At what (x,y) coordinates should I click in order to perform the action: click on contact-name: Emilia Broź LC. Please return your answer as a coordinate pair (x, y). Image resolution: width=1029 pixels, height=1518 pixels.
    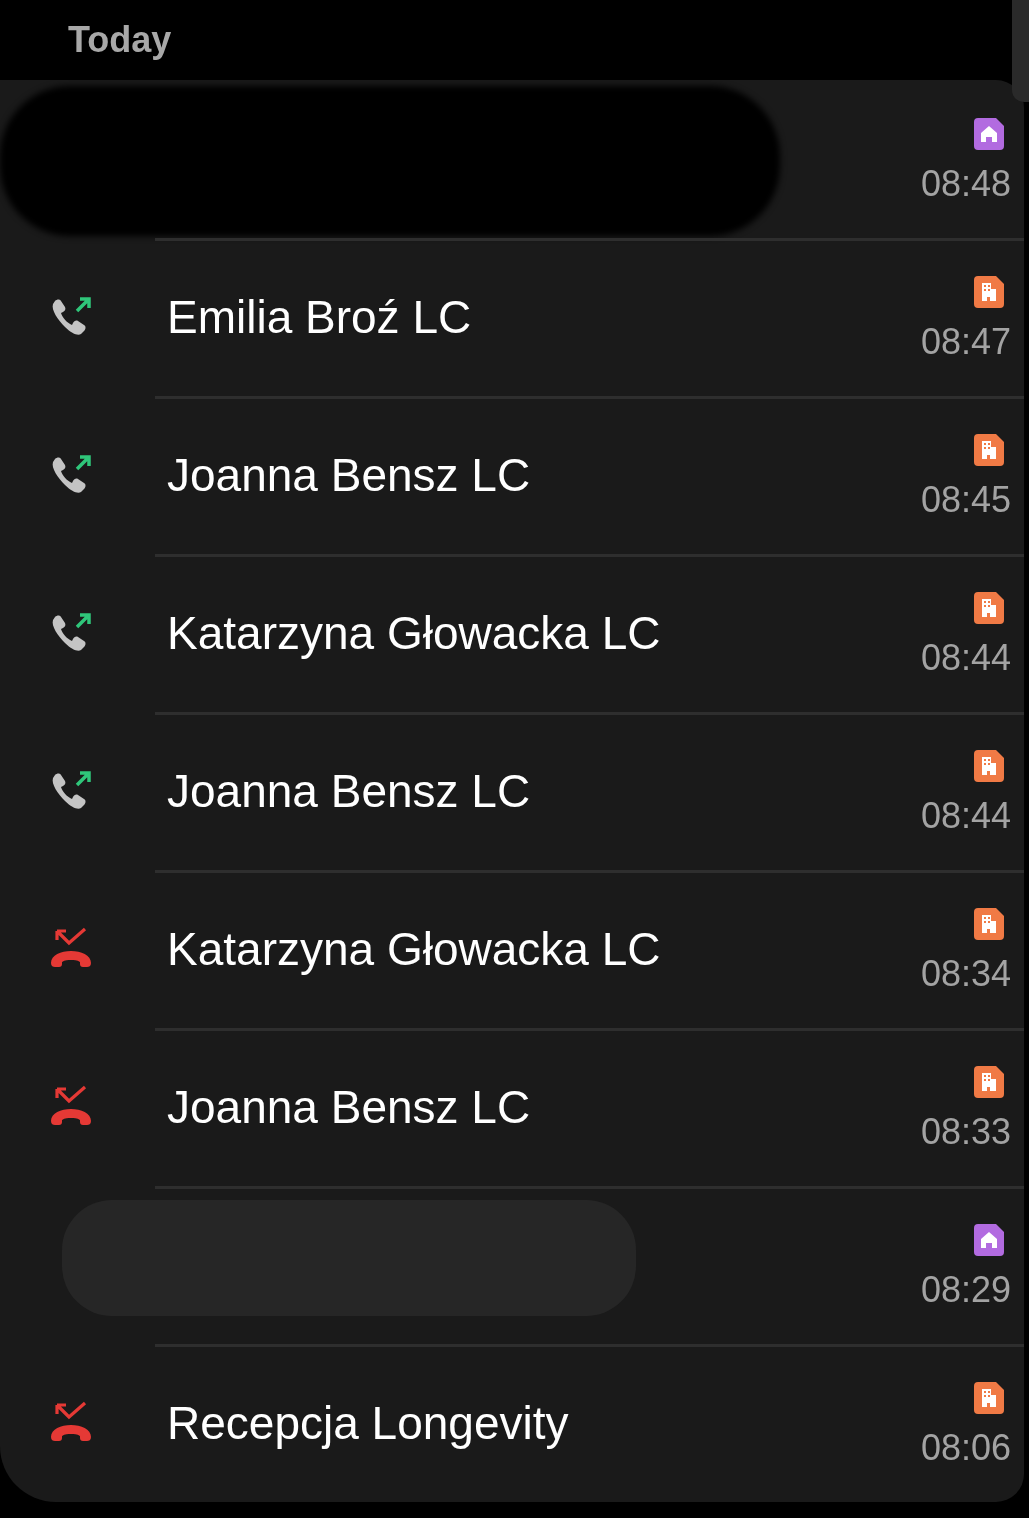
    Looking at the image, I should click on (320, 317).